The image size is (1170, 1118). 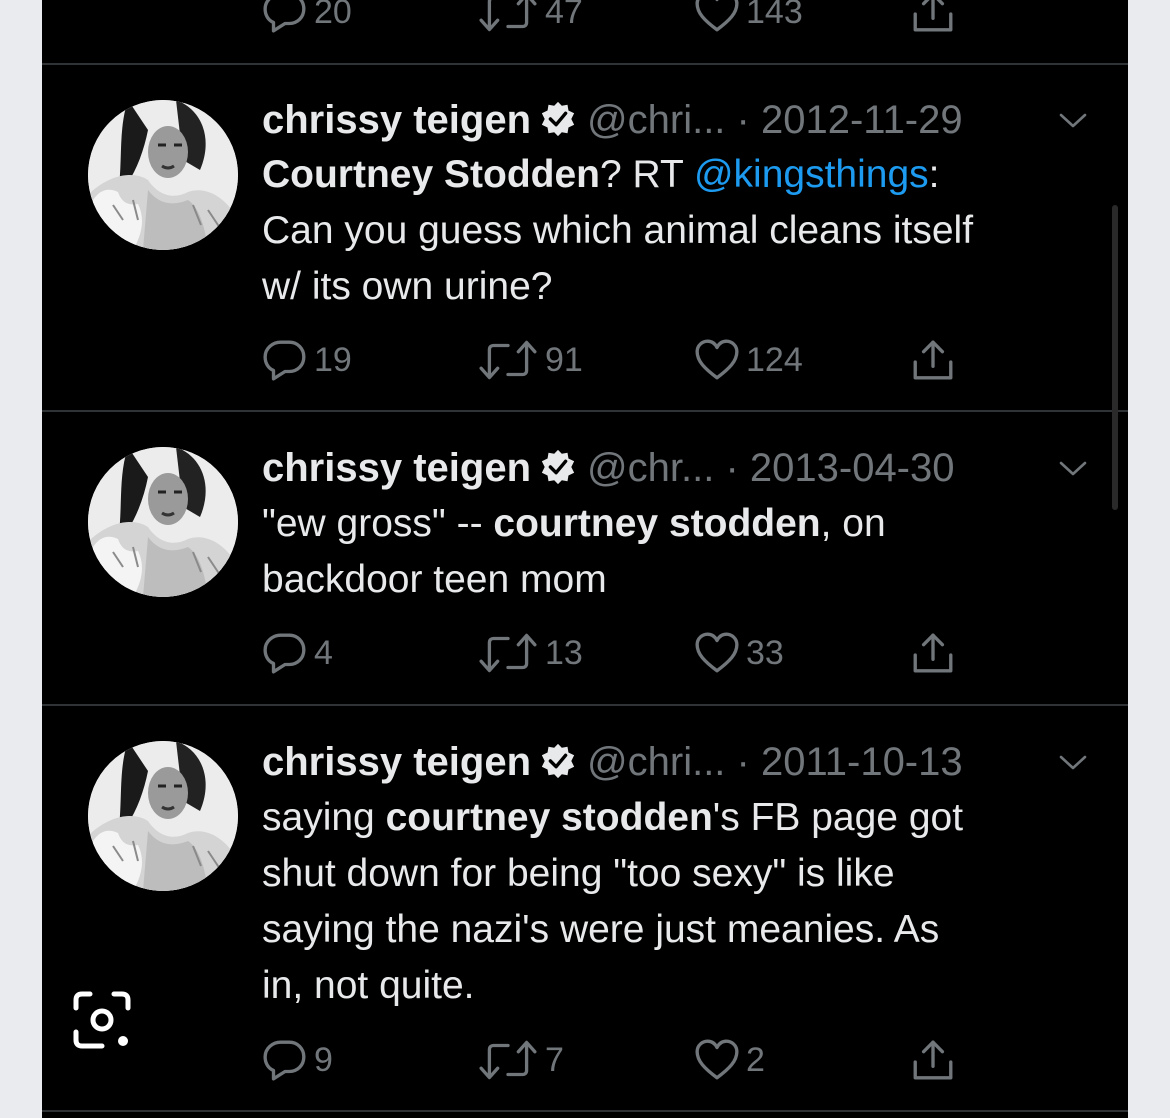 I want to click on like-count: 124, so click(x=774, y=359).